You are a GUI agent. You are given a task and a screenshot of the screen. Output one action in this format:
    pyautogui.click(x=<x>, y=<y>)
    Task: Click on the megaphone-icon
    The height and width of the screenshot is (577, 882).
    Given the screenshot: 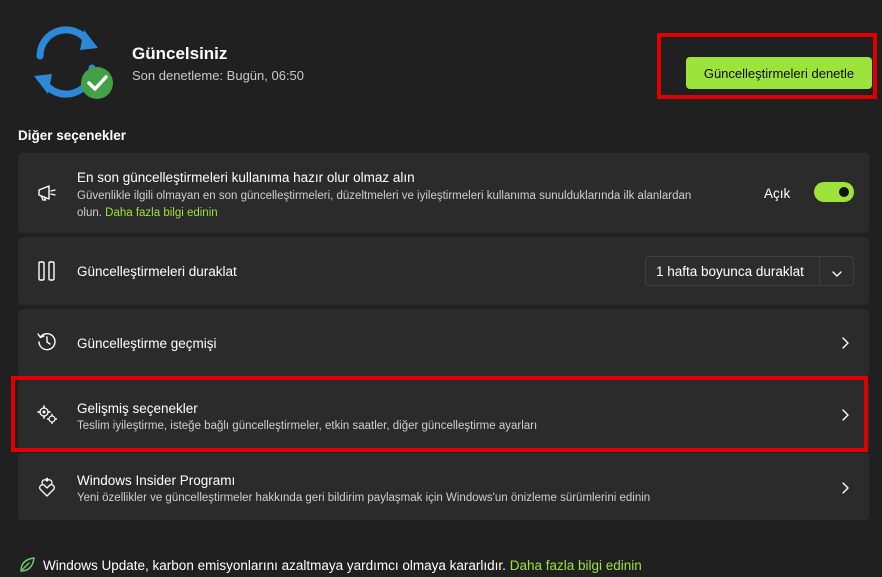 What is the action you would take?
    pyautogui.click(x=47, y=193)
    